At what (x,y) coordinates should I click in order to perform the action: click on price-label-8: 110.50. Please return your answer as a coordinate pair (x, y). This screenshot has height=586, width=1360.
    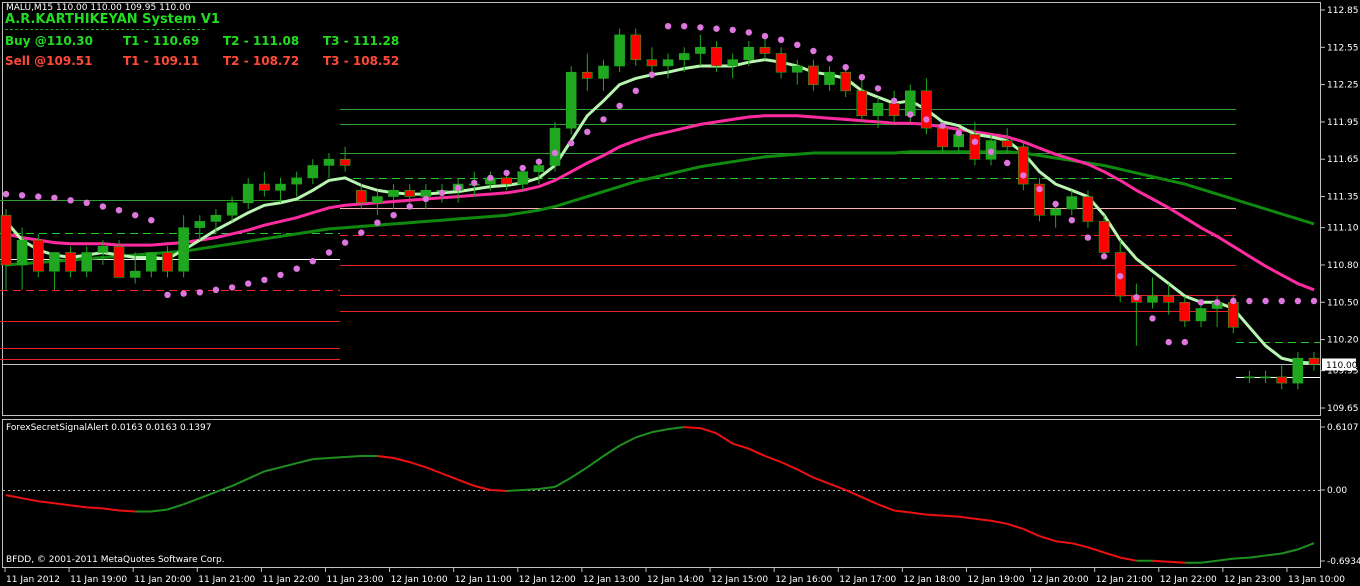
    Looking at the image, I should click on (1343, 303).